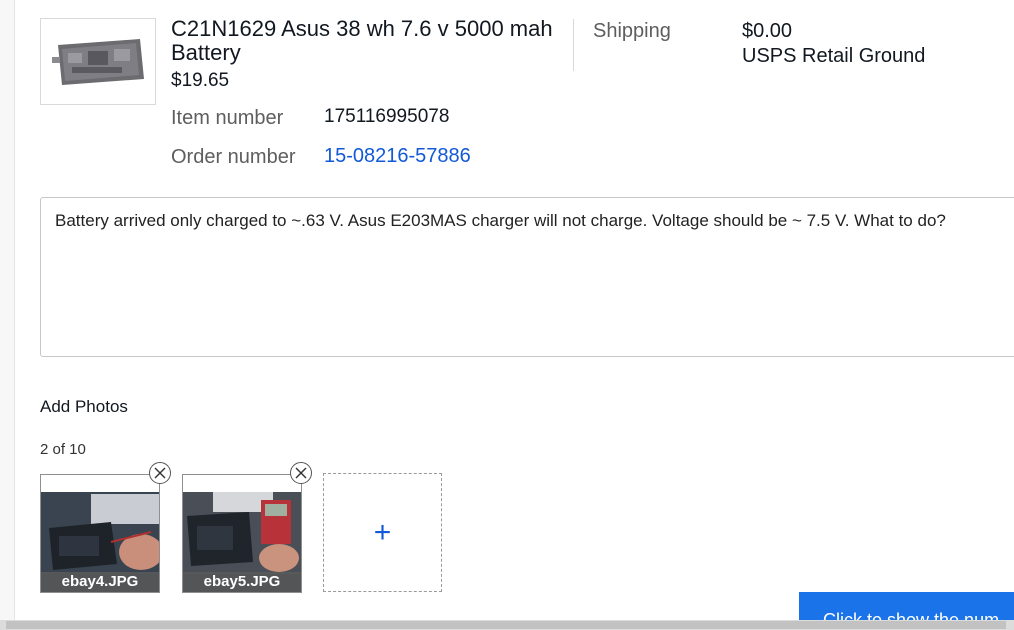  I want to click on photo-count: 2 of 10, so click(63, 449).